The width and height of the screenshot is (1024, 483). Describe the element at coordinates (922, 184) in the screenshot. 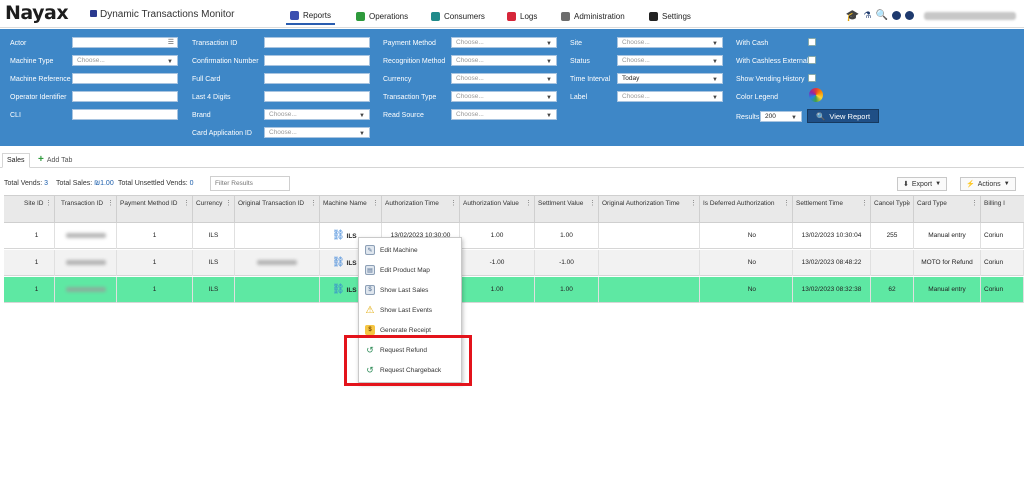

I see `export-button: ⬇ Export ▼` at that location.